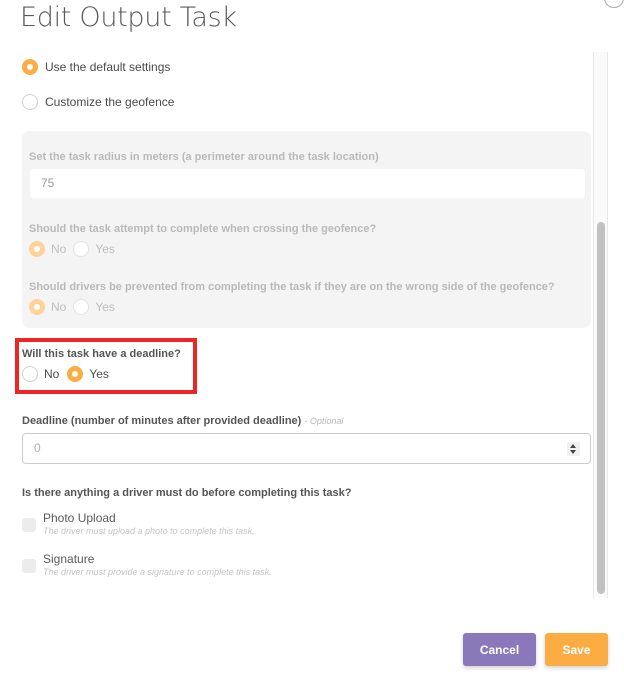 The height and width of the screenshot is (690, 624). Describe the element at coordinates (79, 518) in the screenshot. I see `requirement-title: Photo Upload` at that location.